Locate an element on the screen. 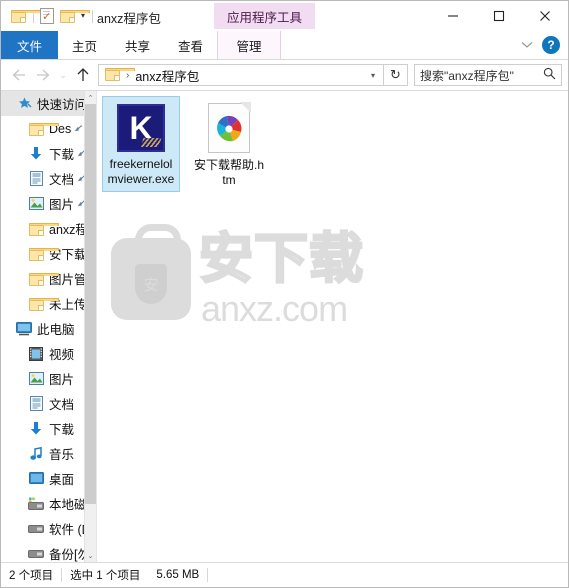 The width and height of the screenshot is (569, 588). sidebar-item-13: 下载 is located at coordinates (43, 428).